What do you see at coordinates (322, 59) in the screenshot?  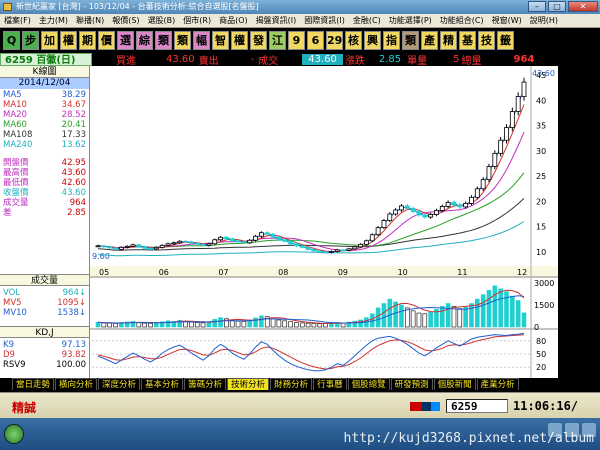 I see `trade-value: 43.60` at bounding box center [322, 59].